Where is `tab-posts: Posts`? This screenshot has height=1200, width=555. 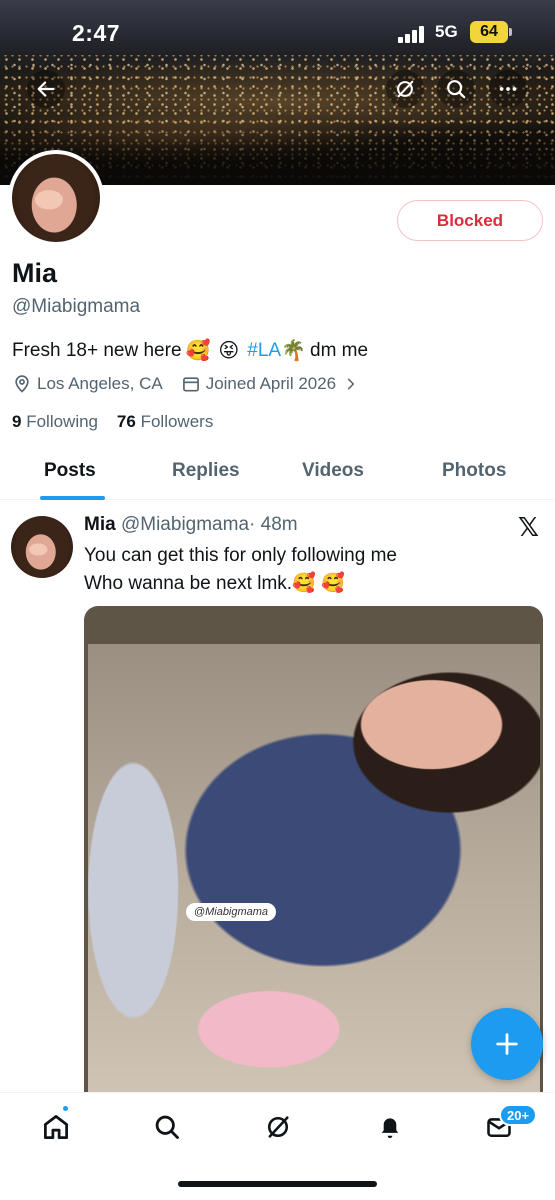
tab-posts: Posts is located at coordinates (70, 471).